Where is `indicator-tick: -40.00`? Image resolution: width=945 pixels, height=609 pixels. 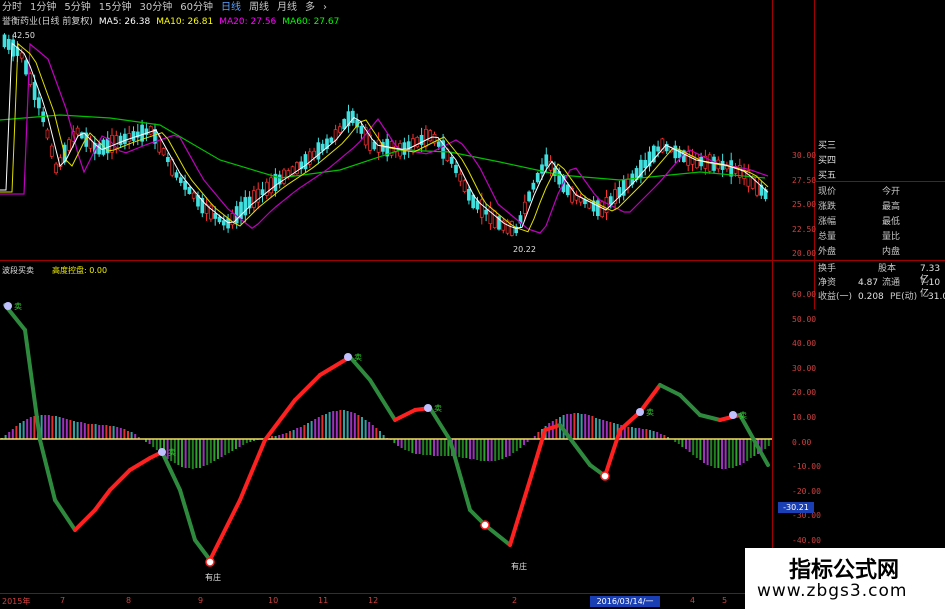
indicator-tick: -40.00 is located at coordinates (806, 540).